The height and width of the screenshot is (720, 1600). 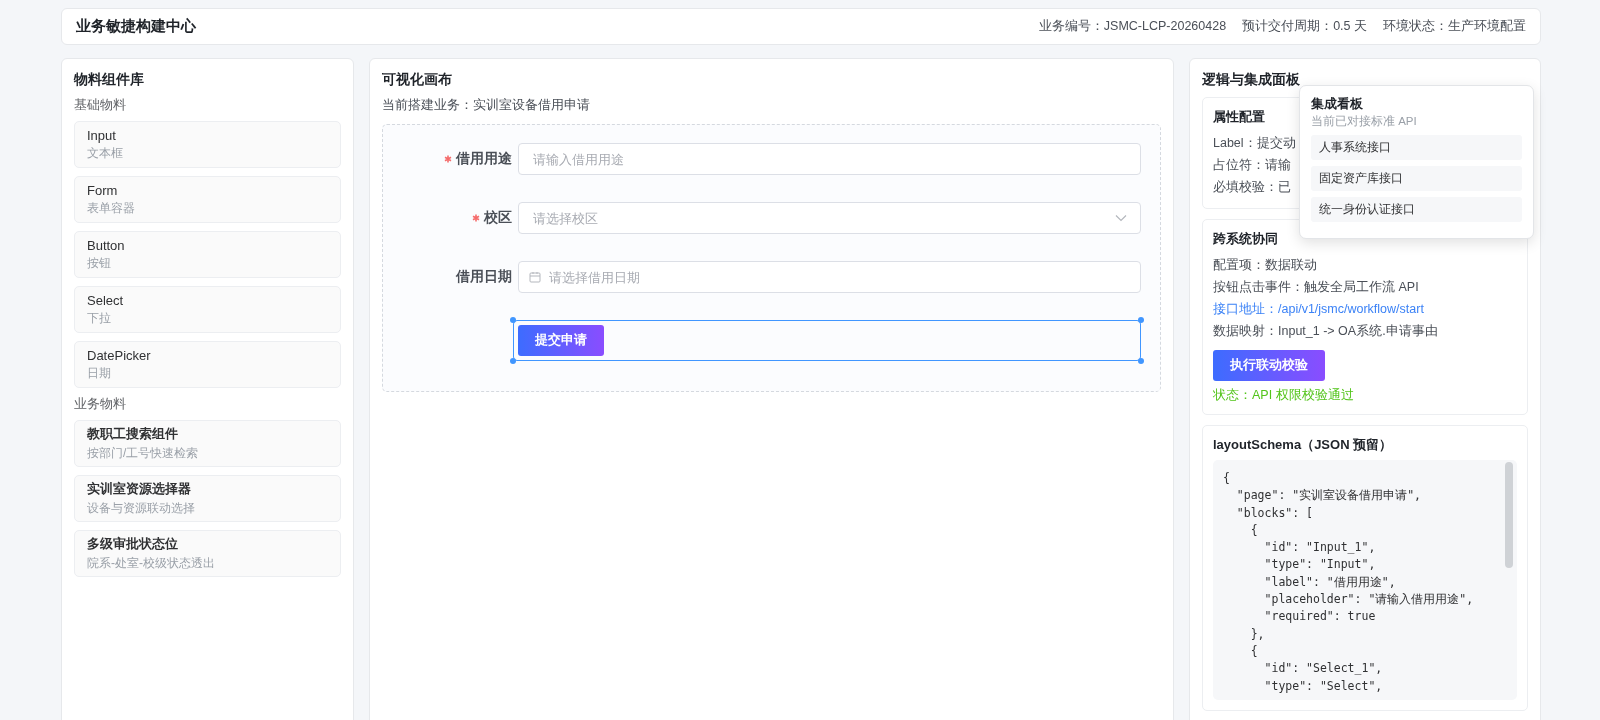 What do you see at coordinates (139, 489) in the screenshot?
I see `component-name: 实训室资源选择器` at bounding box center [139, 489].